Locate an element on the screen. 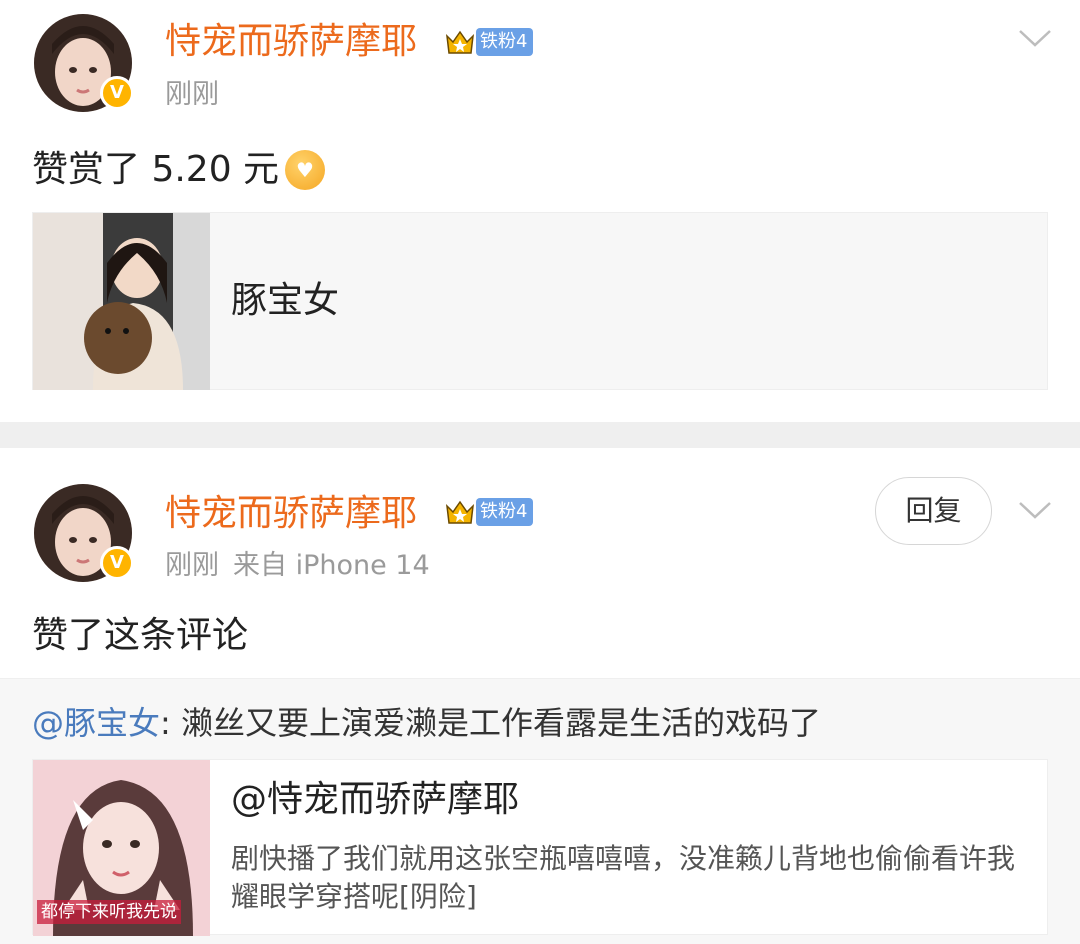 The width and height of the screenshot is (1080, 944). reply-button: 回复 is located at coordinates (933, 511).